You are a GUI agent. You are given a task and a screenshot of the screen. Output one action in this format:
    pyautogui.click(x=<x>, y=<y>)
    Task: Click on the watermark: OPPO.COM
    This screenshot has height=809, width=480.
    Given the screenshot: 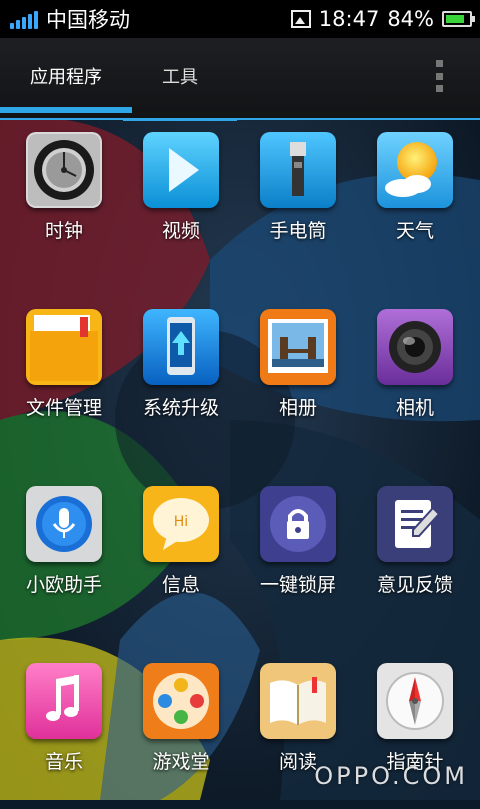 What is the action you would take?
    pyautogui.click(x=391, y=776)
    